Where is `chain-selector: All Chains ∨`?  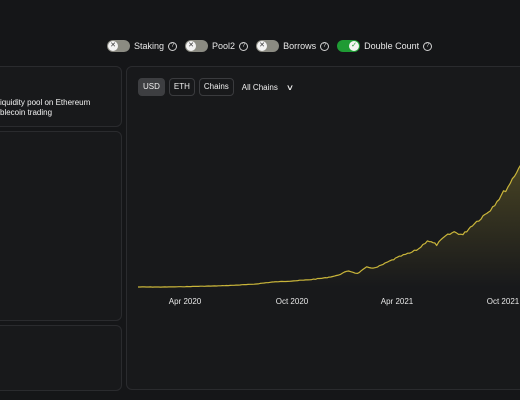
chain-selector: All Chains ∨ is located at coordinates (267, 87).